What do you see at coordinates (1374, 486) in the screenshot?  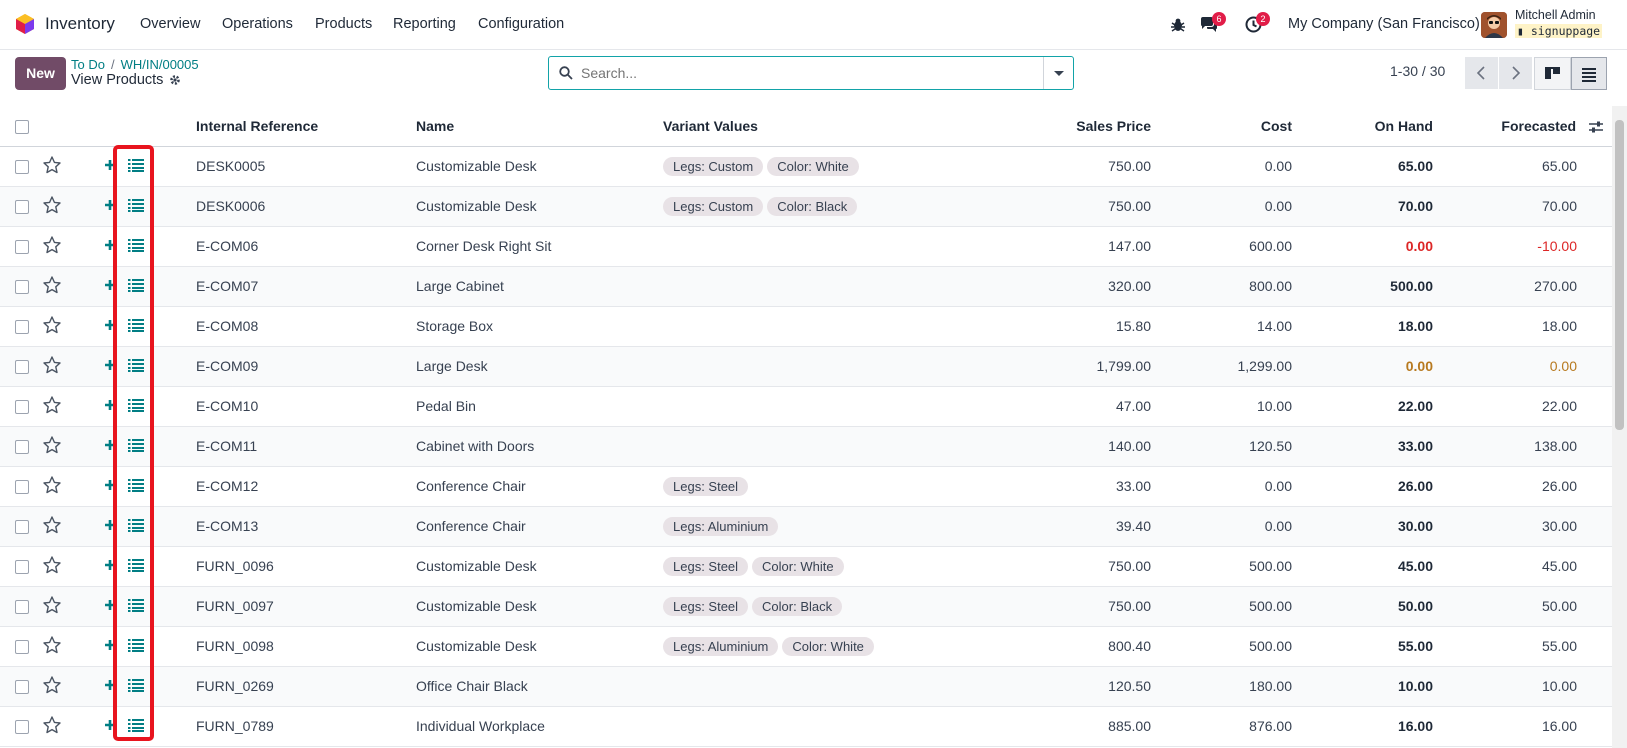 I see `cell-on-hand: 26.00` at bounding box center [1374, 486].